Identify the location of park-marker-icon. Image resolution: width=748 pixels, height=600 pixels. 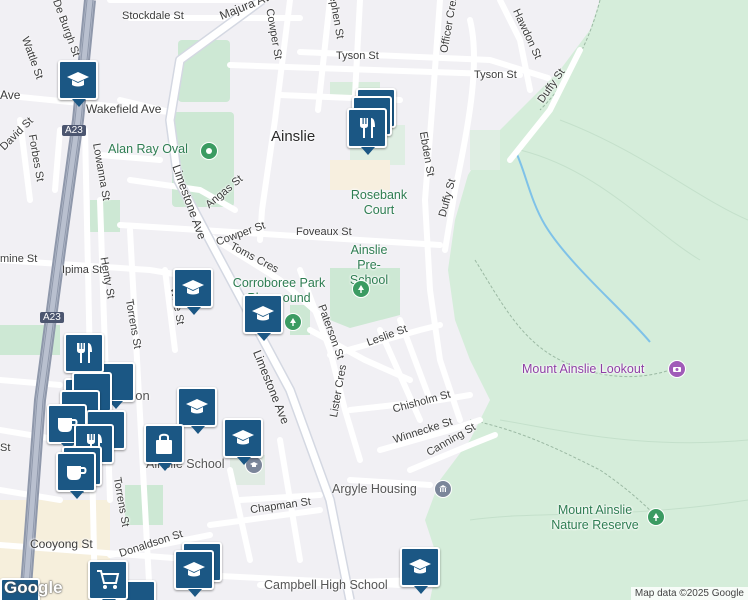
(209, 151).